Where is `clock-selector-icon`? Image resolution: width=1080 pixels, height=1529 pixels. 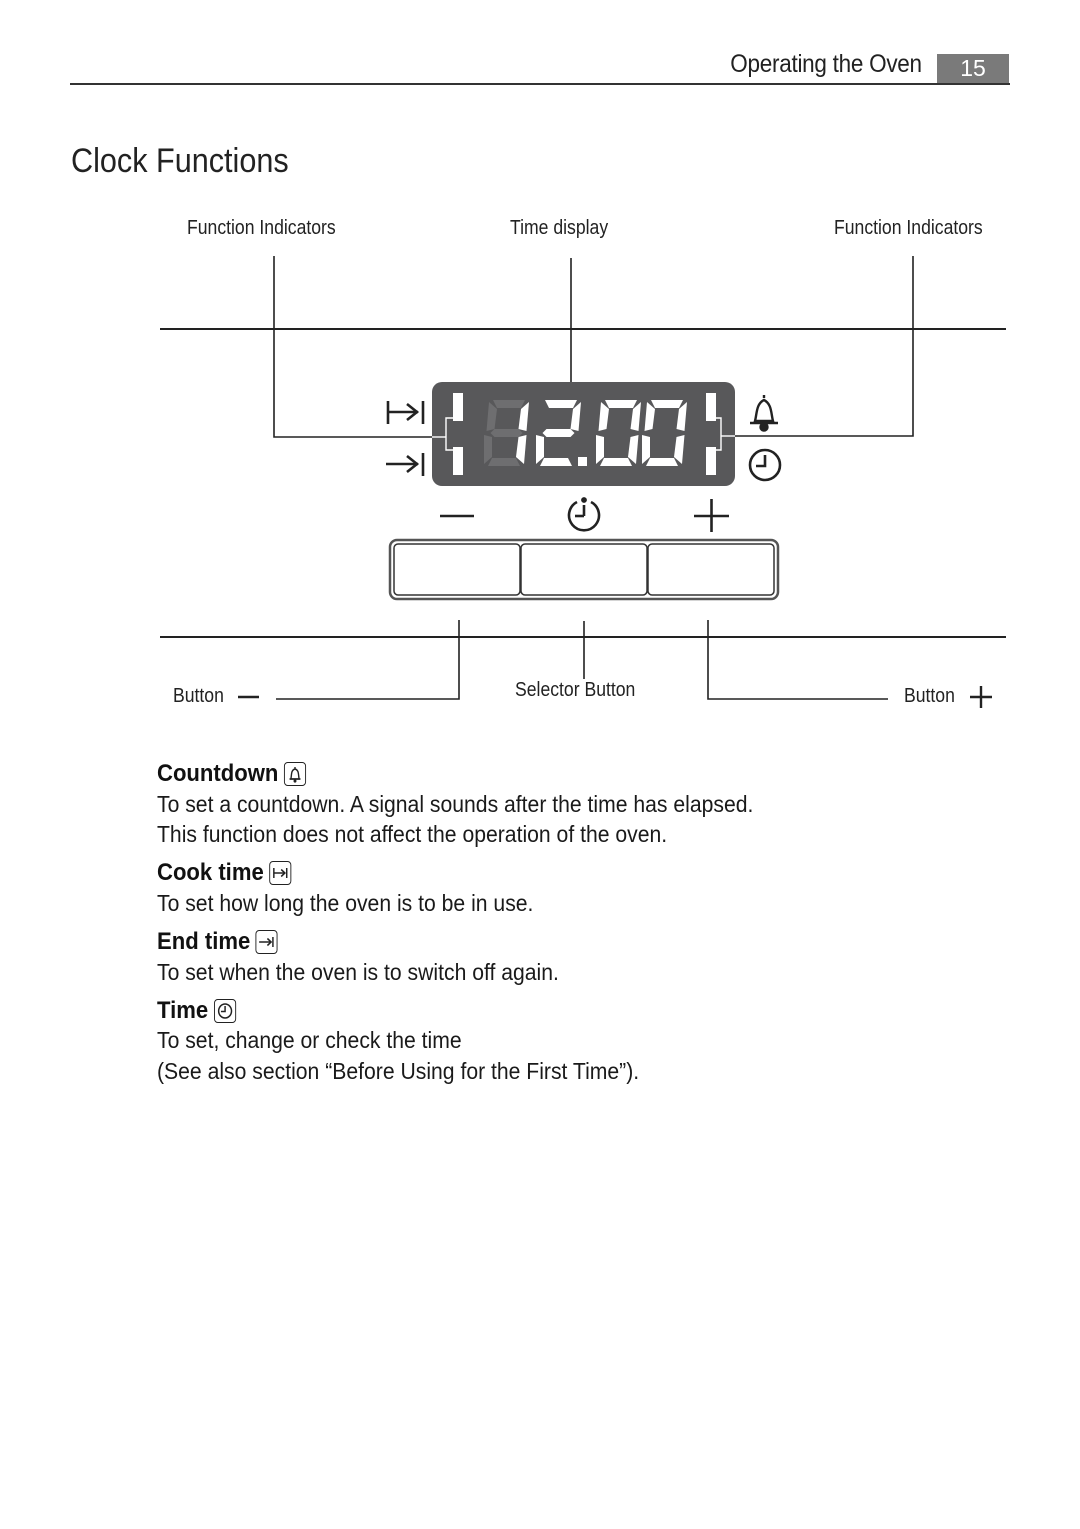 clock-selector-icon is located at coordinates (584, 514).